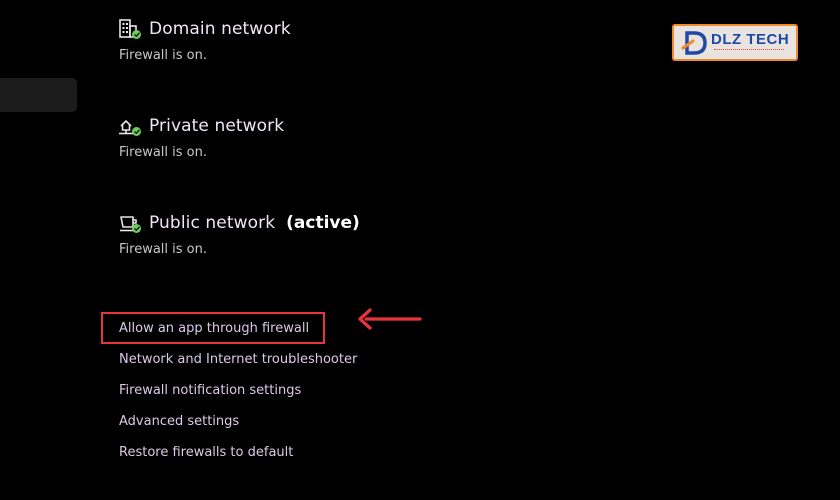 The width and height of the screenshot is (840, 500). I want to click on public-network-icon, so click(129, 223).